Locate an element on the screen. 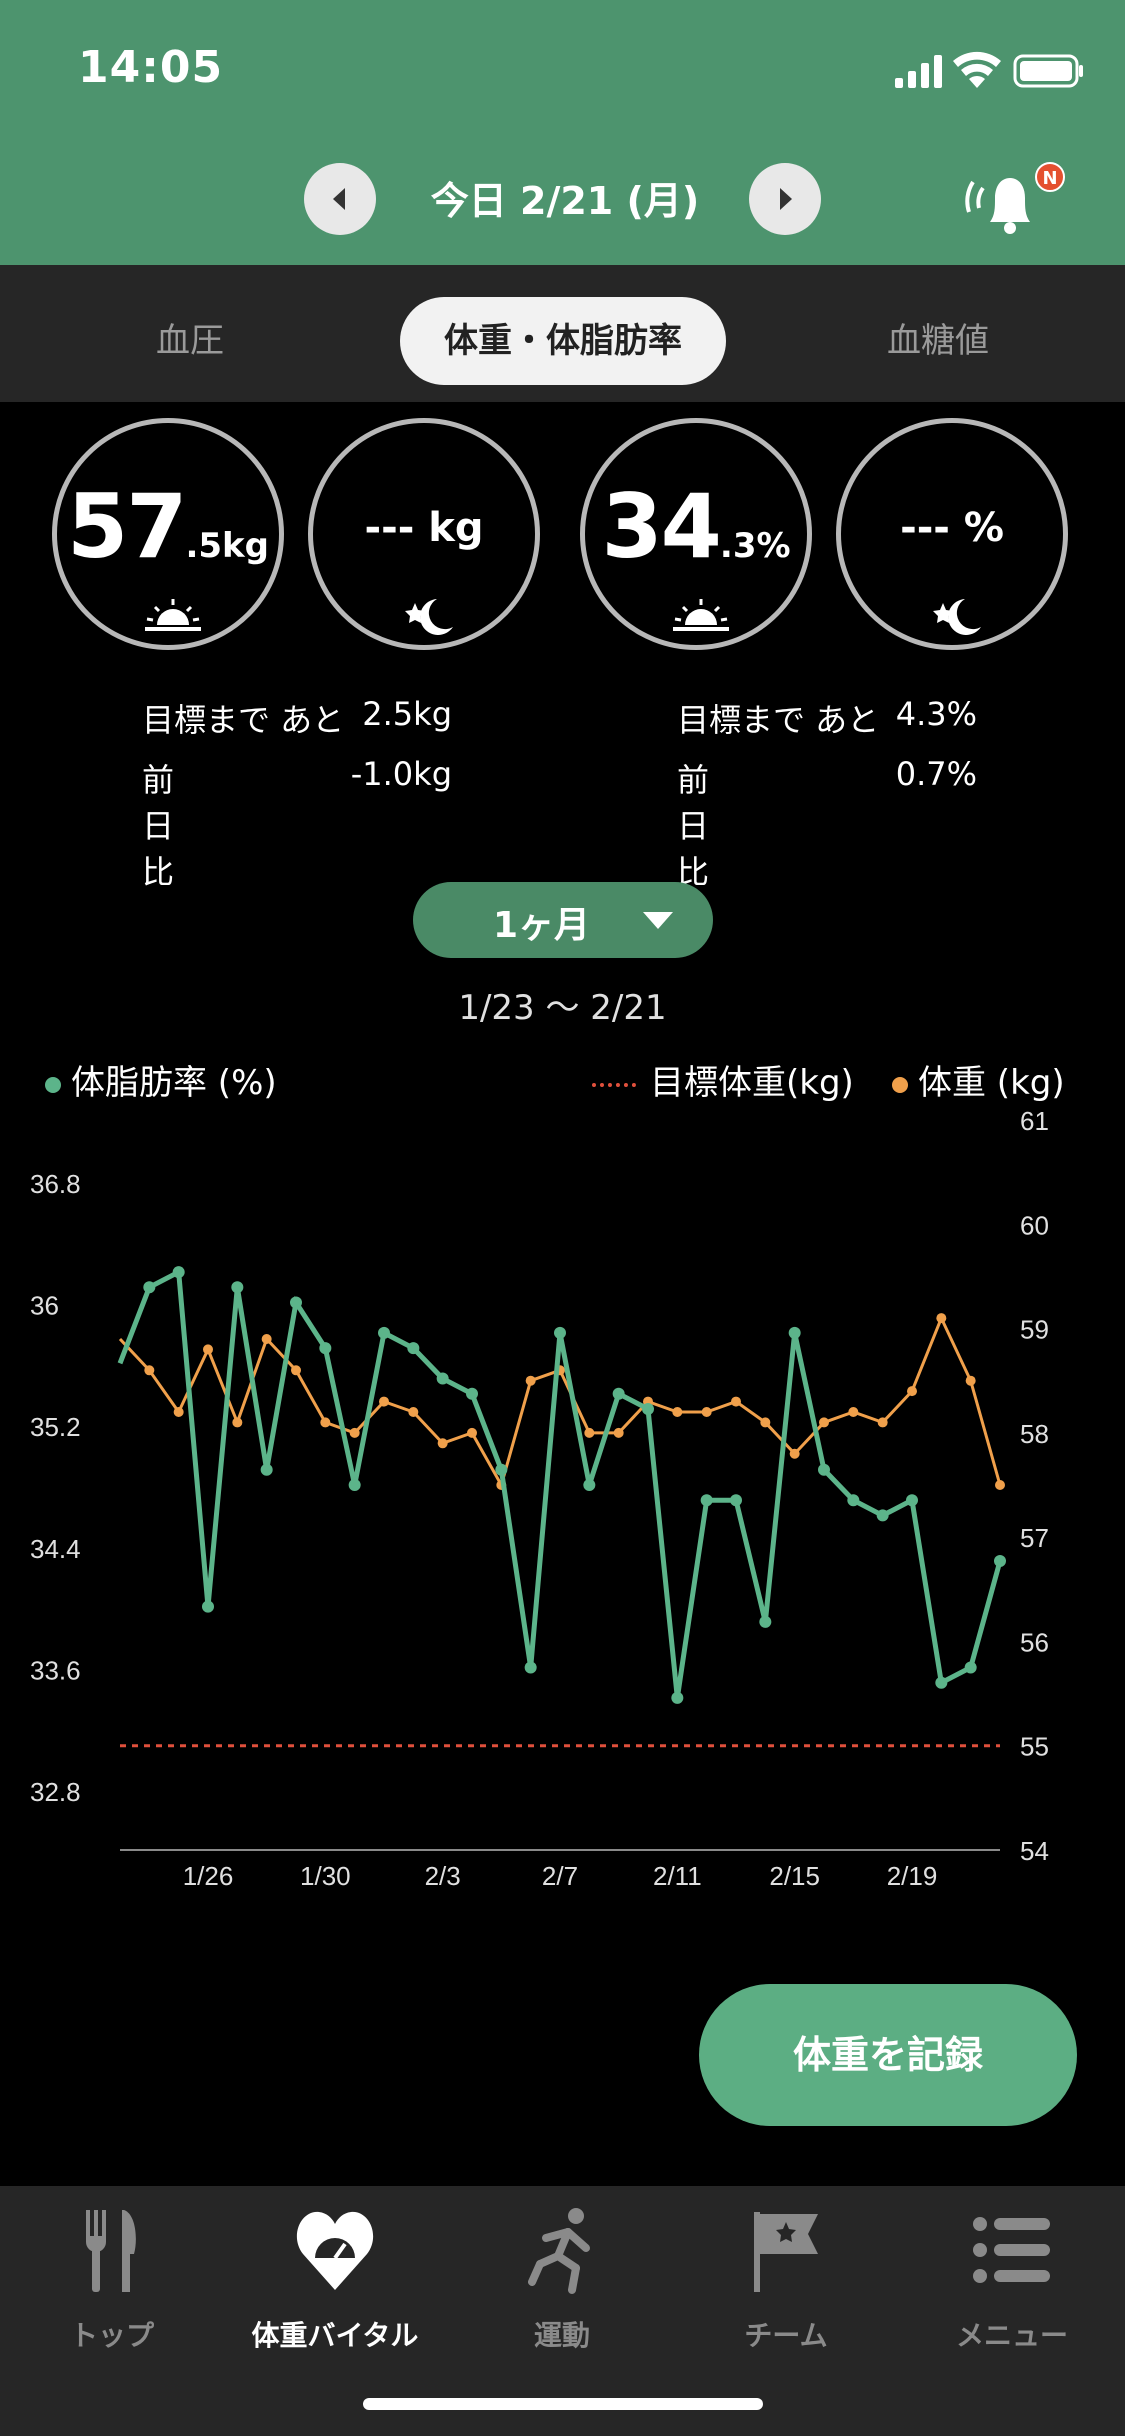 This screenshot has width=1125, height=2436. nav-exercise-label: 運動 is located at coordinates (561, 2335).